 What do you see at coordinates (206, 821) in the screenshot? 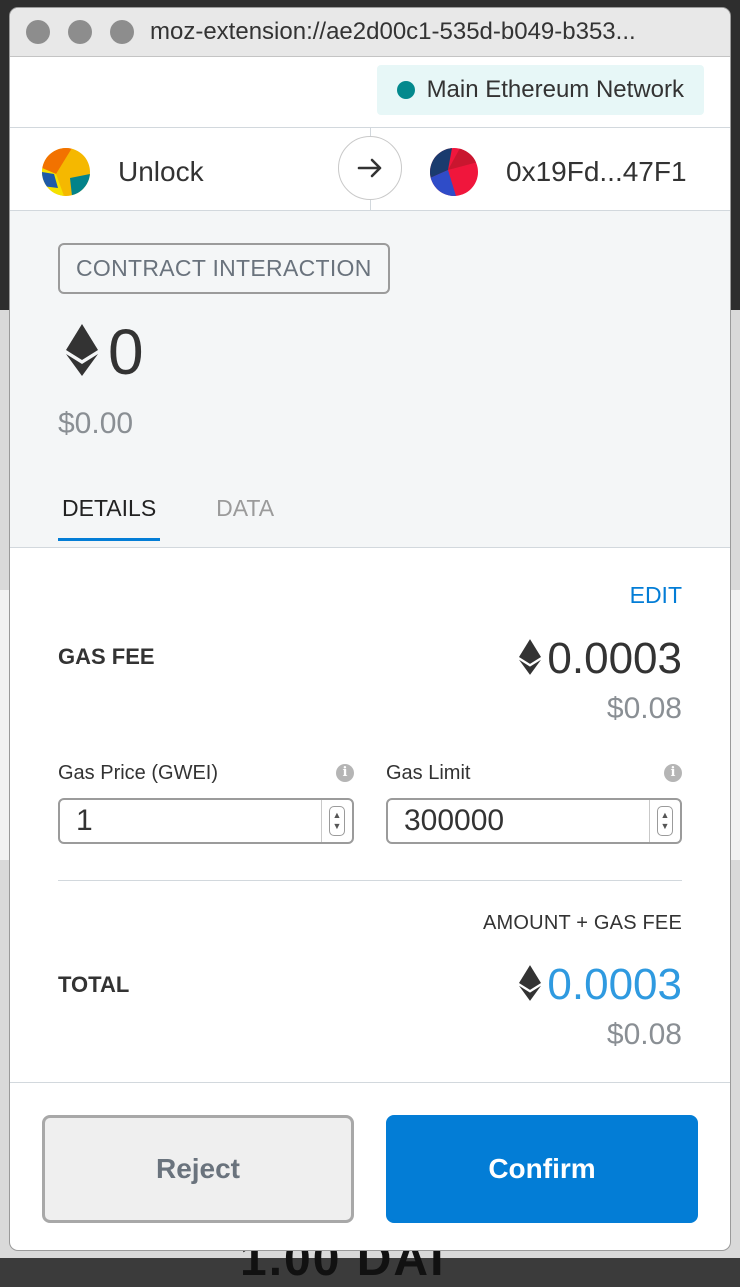
I see `gas-price-input: 1 ▲ ▼` at bounding box center [206, 821].